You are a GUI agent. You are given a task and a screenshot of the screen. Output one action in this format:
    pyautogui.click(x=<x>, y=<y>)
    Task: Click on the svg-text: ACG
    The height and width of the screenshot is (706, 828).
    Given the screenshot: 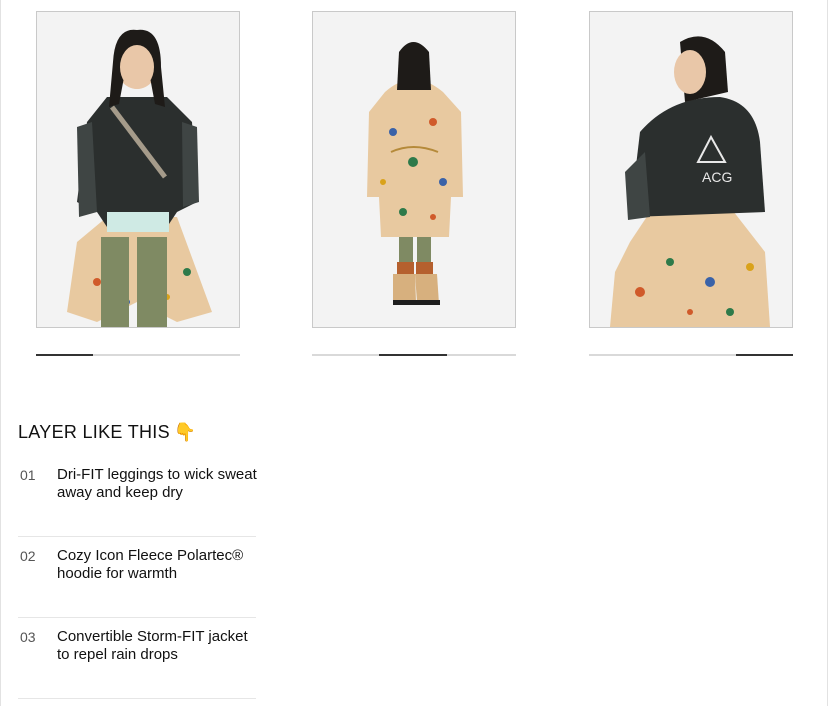 What is the action you would take?
    pyautogui.click(x=717, y=177)
    